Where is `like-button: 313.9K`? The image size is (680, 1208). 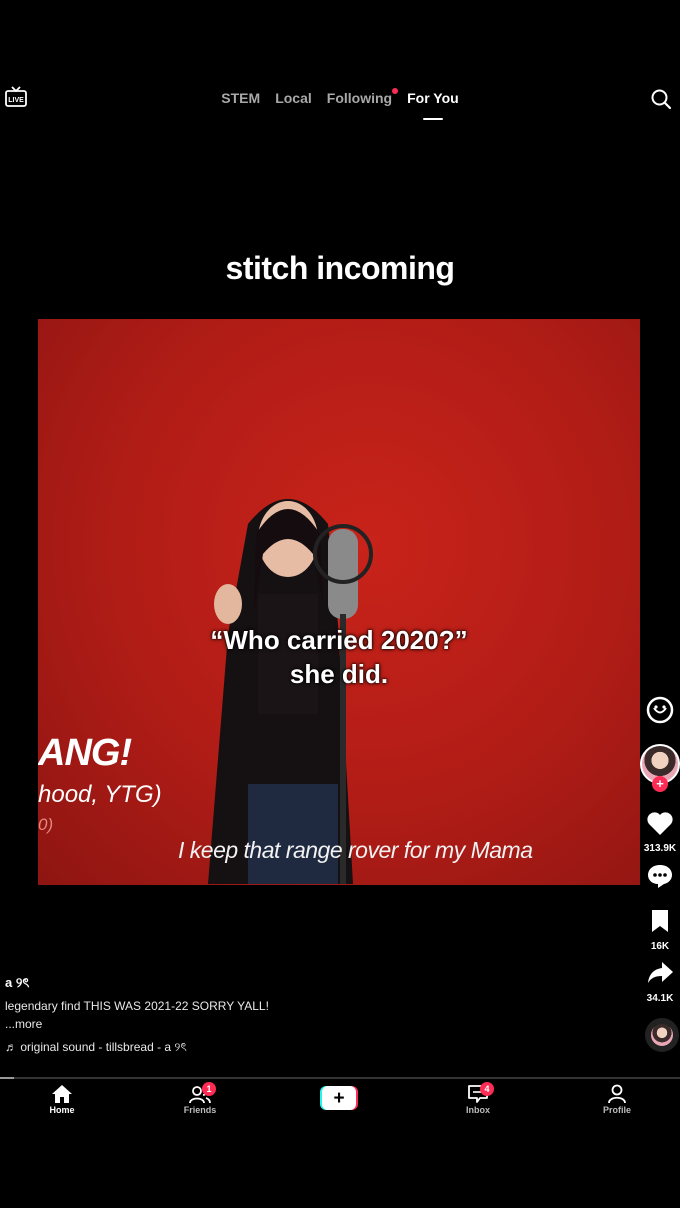 like-button: 313.9K is located at coordinates (659, 832).